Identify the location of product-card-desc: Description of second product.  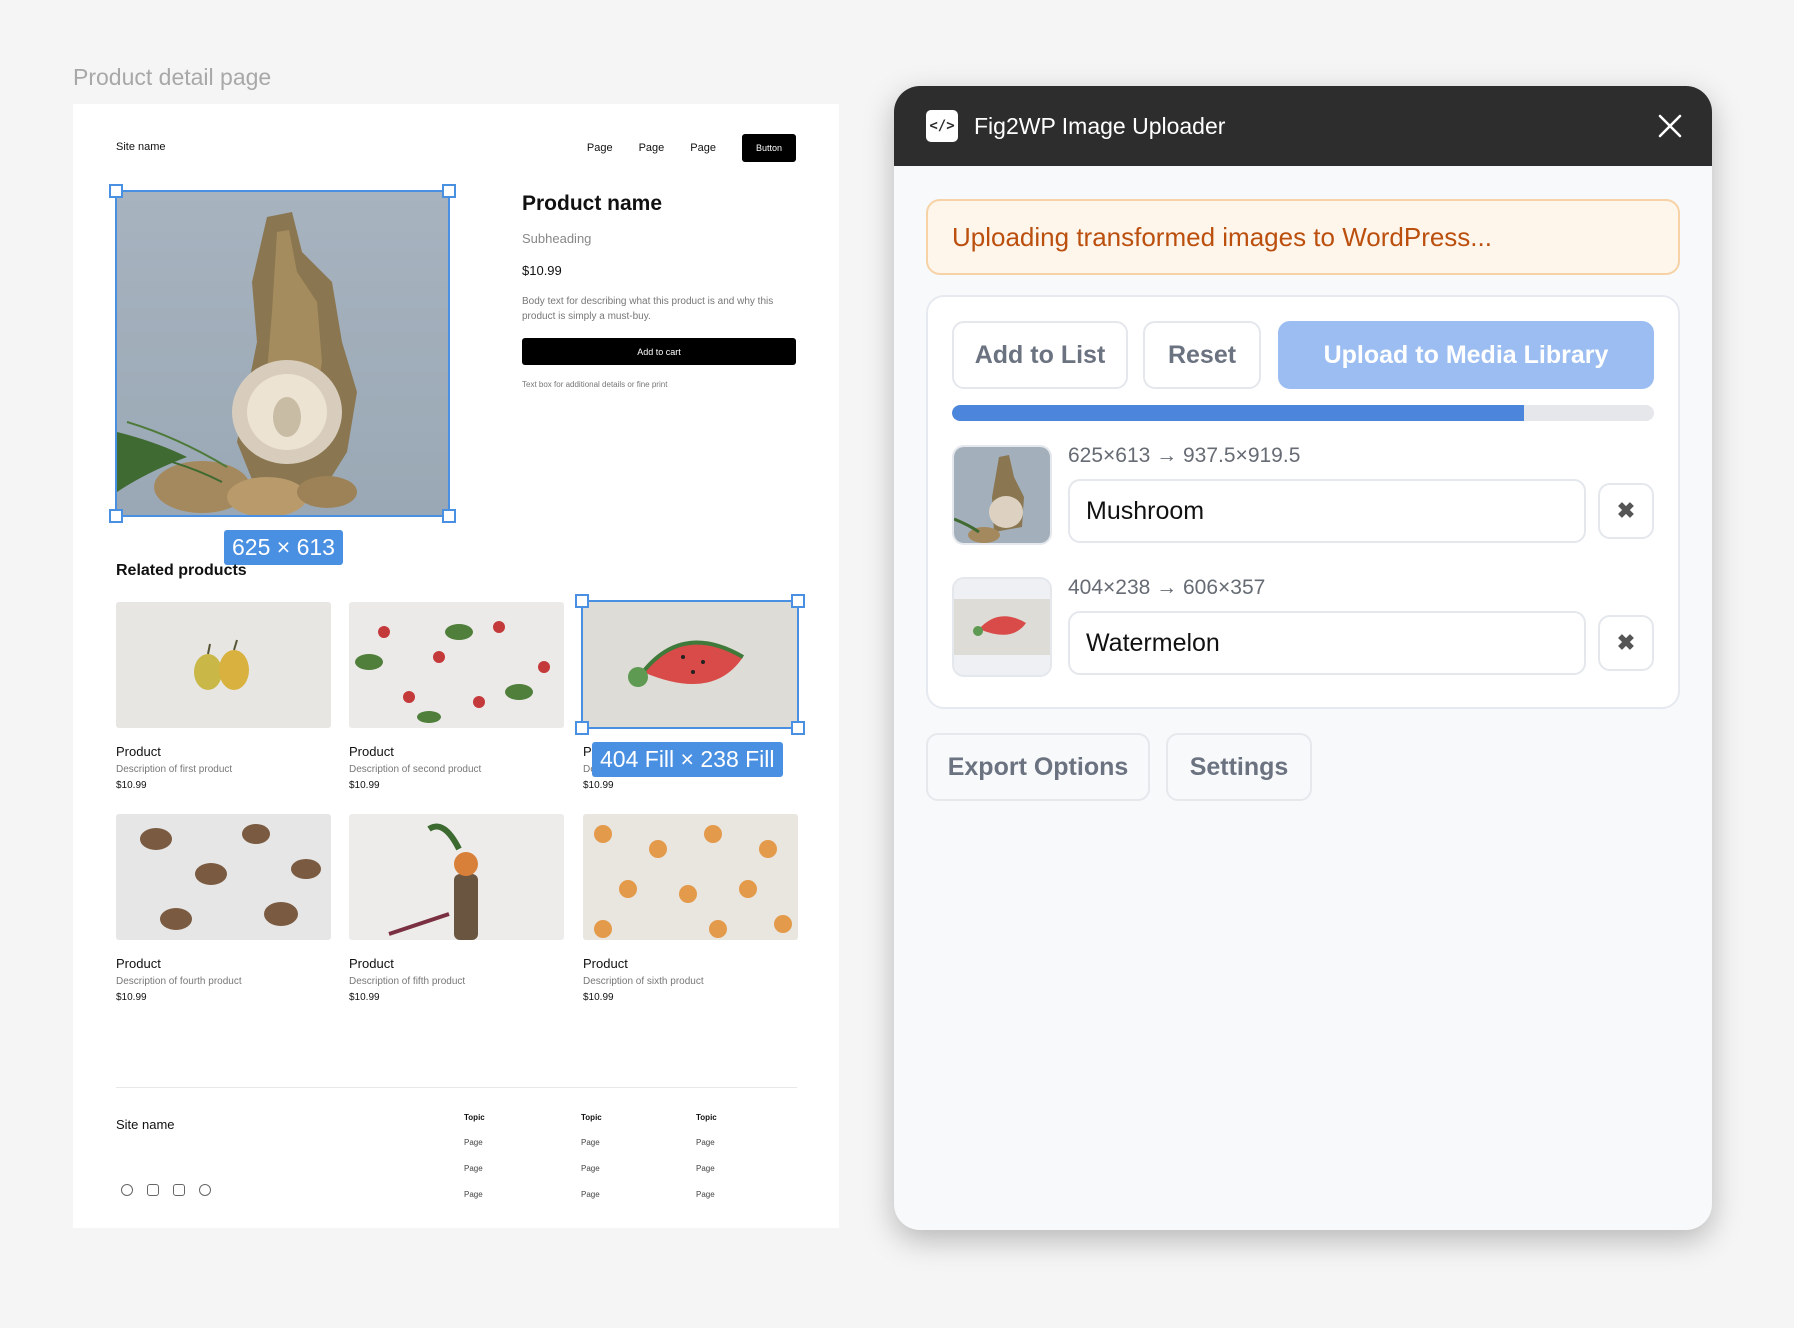
(415, 769).